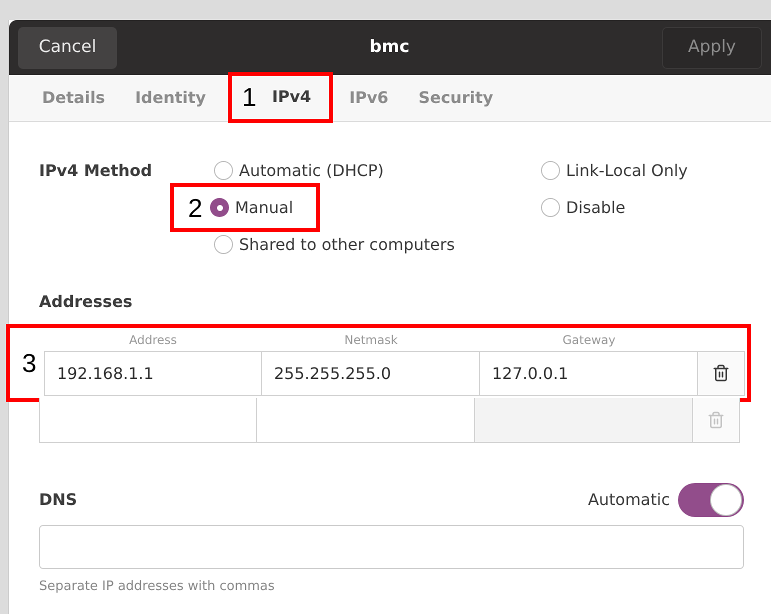 The width and height of the screenshot is (771, 614). Describe the element at coordinates (377, 170) in the screenshot. I see `radio-option: Automatic (DHCP)` at that location.